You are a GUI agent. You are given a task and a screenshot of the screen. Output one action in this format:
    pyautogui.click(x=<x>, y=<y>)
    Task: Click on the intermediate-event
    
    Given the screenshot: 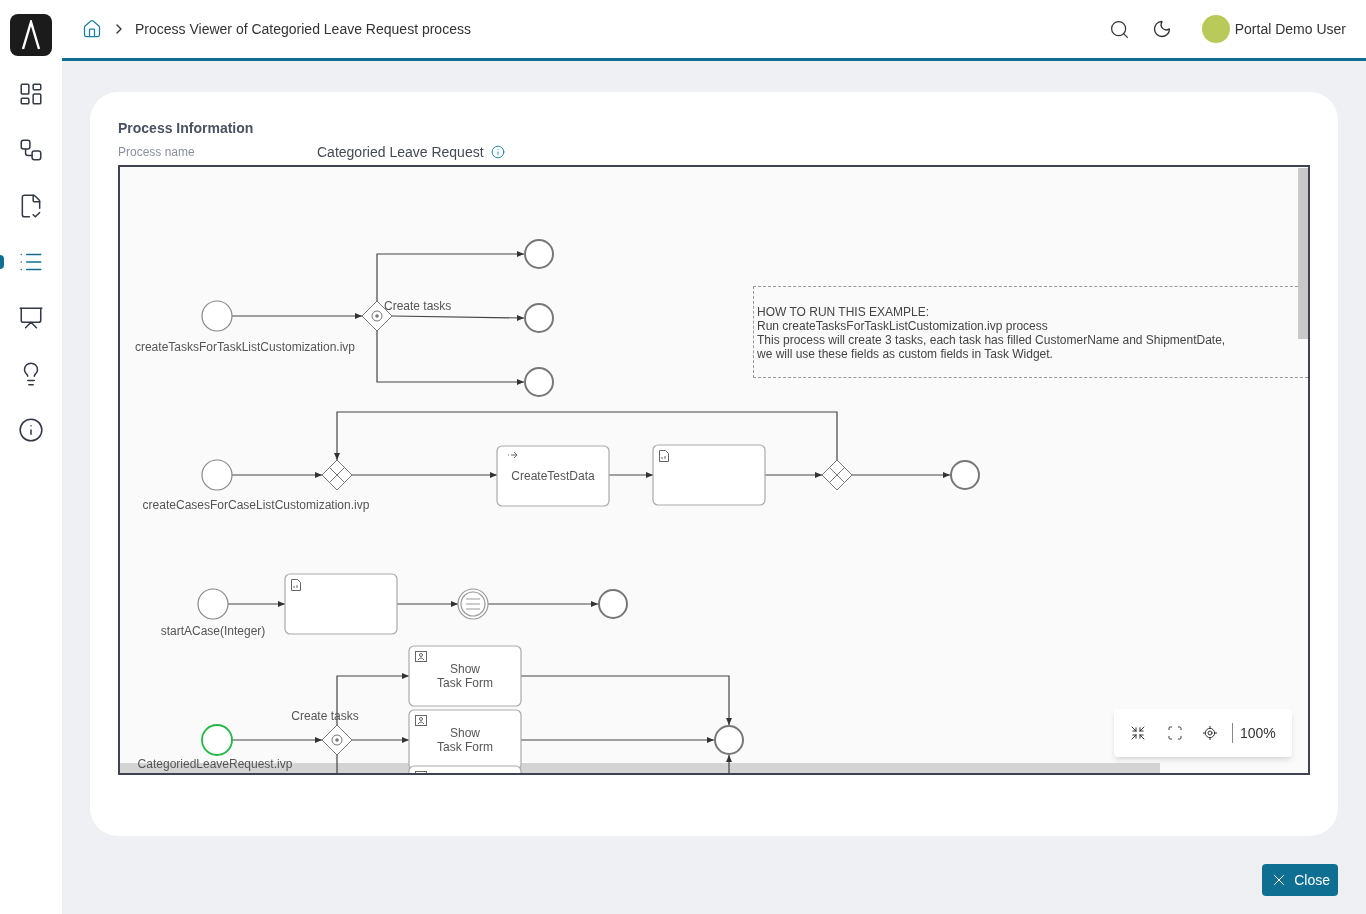 What is the action you would take?
    pyautogui.click(x=473, y=604)
    